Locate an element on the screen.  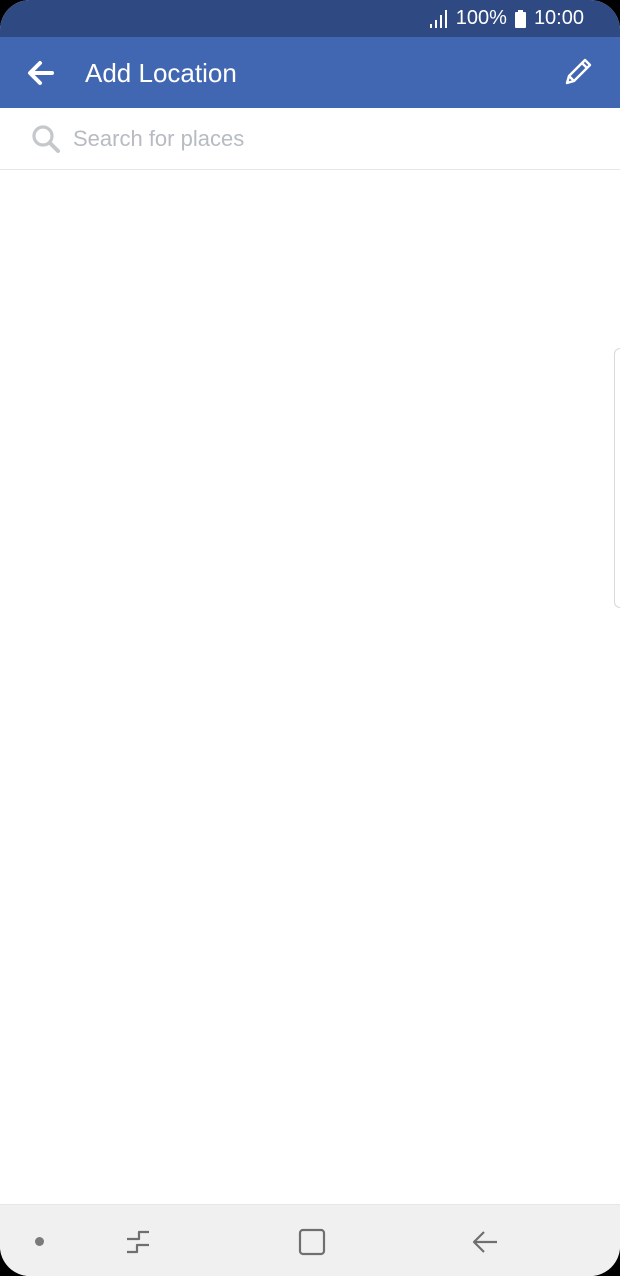
back-icon is located at coordinates (485, 1242).